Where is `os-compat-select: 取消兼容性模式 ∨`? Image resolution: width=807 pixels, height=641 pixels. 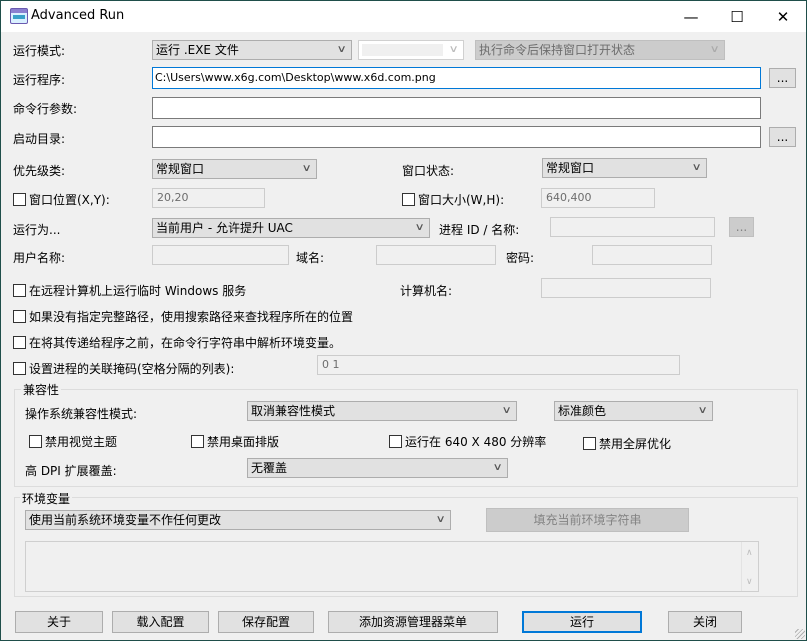
os-compat-select: 取消兼容性模式 ∨ is located at coordinates (382, 411).